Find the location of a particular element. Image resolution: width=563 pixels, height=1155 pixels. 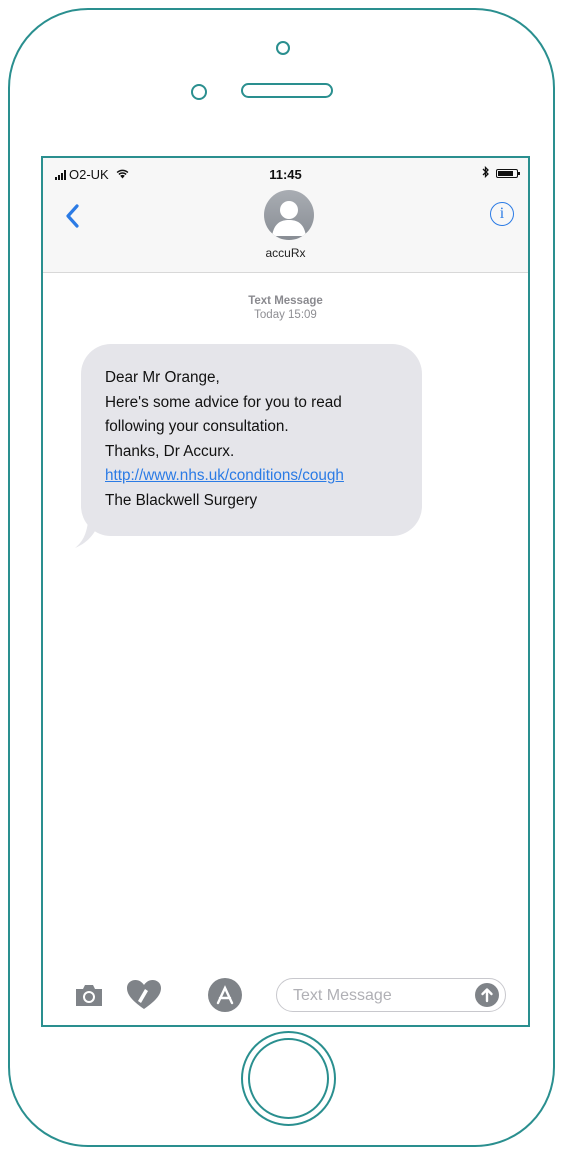

message-line: Here's some advice for you to read is located at coordinates (223, 402).